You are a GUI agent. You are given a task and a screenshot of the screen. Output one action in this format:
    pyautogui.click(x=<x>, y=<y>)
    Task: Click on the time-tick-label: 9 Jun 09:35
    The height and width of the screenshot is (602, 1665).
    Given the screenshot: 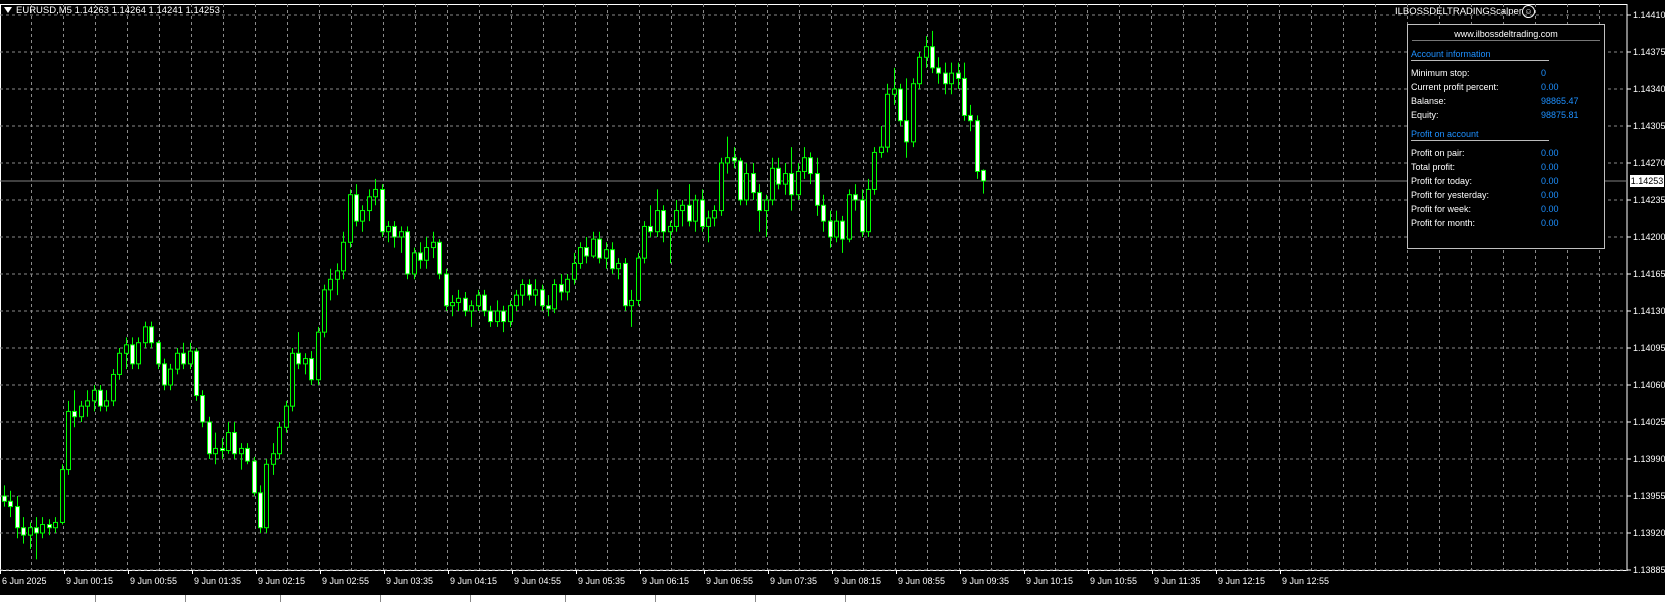 What is the action you would take?
    pyautogui.click(x=985, y=581)
    